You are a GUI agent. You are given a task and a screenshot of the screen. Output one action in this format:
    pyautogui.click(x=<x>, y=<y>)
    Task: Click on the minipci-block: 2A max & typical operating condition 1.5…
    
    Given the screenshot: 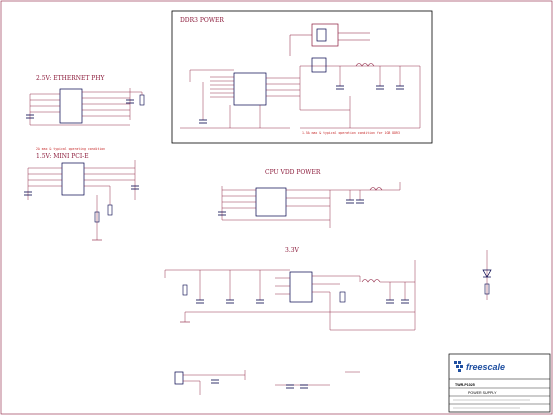 What is the action you would take?
    pyautogui.click(x=81, y=194)
    